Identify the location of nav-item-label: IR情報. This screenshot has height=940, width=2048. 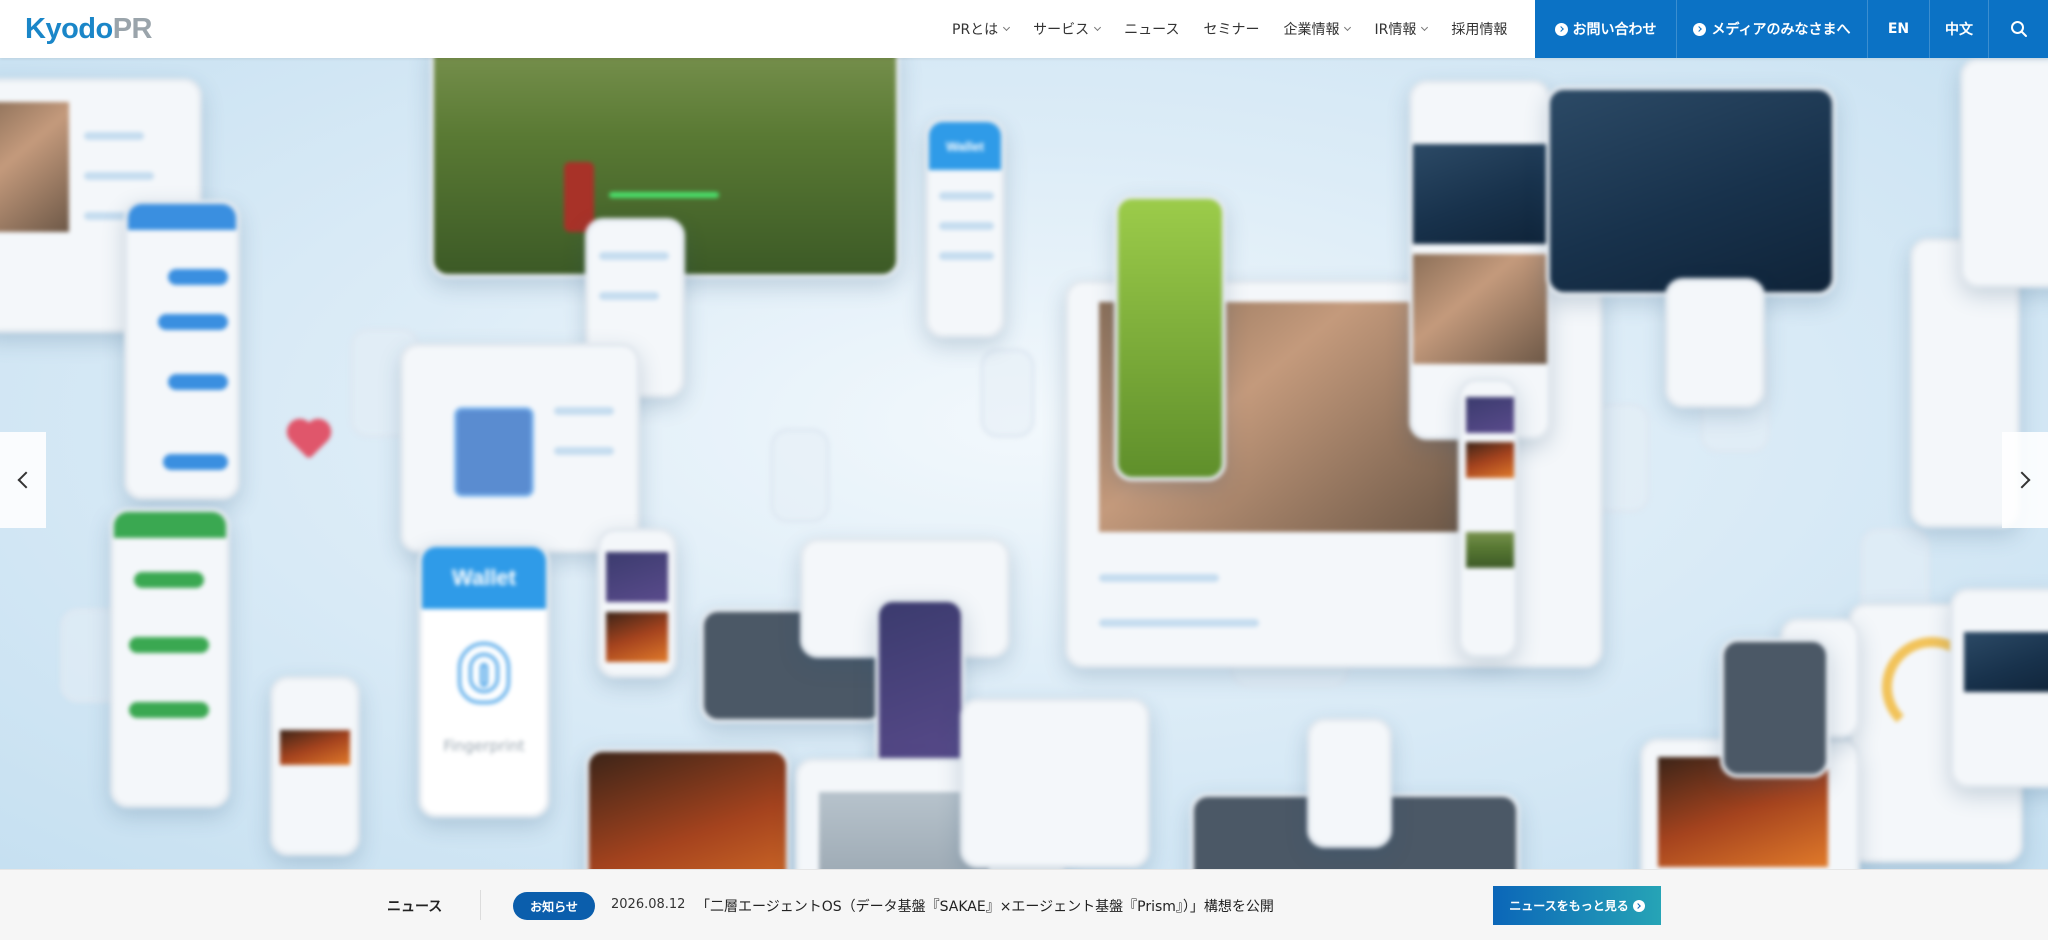
(1395, 30).